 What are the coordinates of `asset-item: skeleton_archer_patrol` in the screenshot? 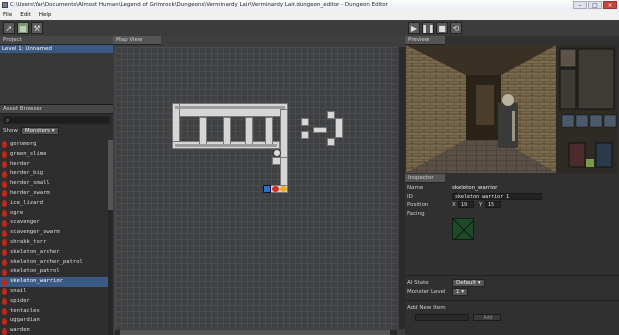 It's located at (54, 263).